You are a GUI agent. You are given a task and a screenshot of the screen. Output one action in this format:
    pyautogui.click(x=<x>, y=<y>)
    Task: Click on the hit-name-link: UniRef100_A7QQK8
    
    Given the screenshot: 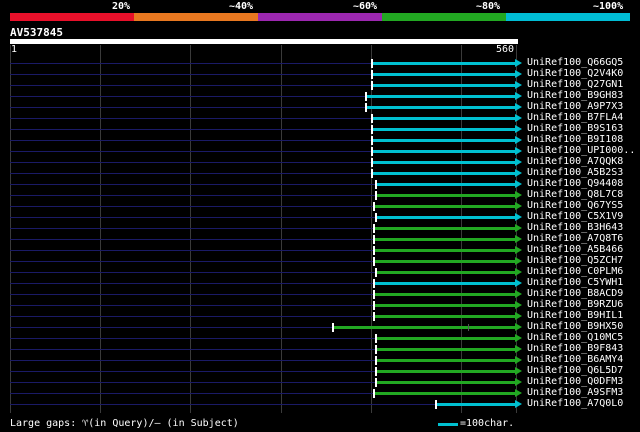 What is the action you would take?
    pyautogui.click(x=575, y=161)
    